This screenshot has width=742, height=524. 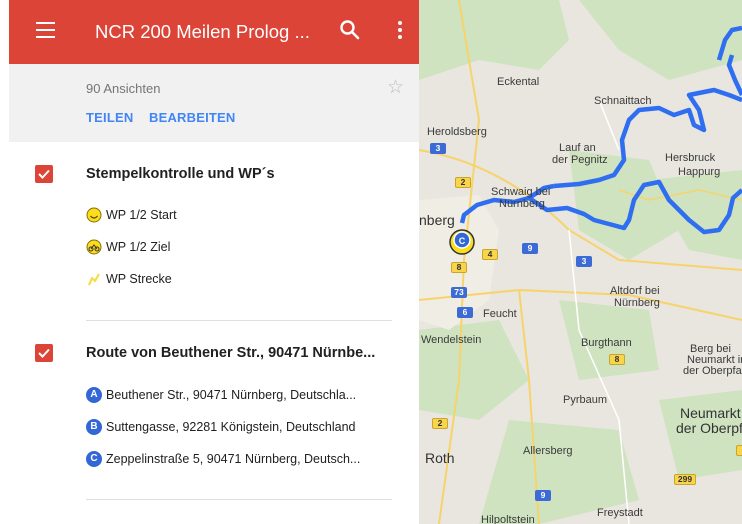 What do you see at coordinates (462, 241) in the screenshot?
I see `start-marker-label: C` at bounding box center [462, 241].